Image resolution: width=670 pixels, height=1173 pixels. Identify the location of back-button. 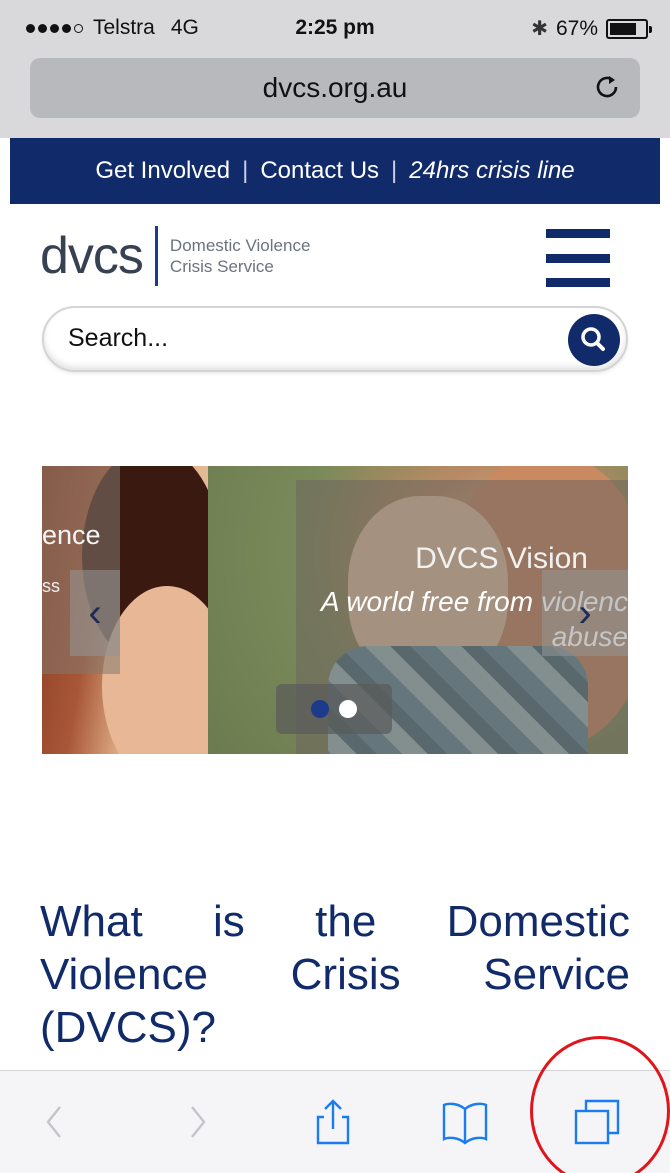
(57, 1122).